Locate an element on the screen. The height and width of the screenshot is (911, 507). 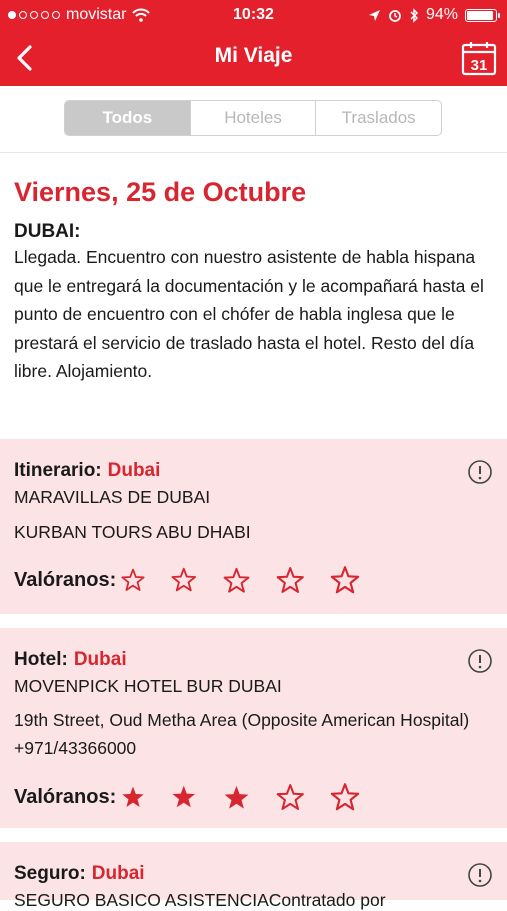
battery-icon is located at coordinates (482, 15).